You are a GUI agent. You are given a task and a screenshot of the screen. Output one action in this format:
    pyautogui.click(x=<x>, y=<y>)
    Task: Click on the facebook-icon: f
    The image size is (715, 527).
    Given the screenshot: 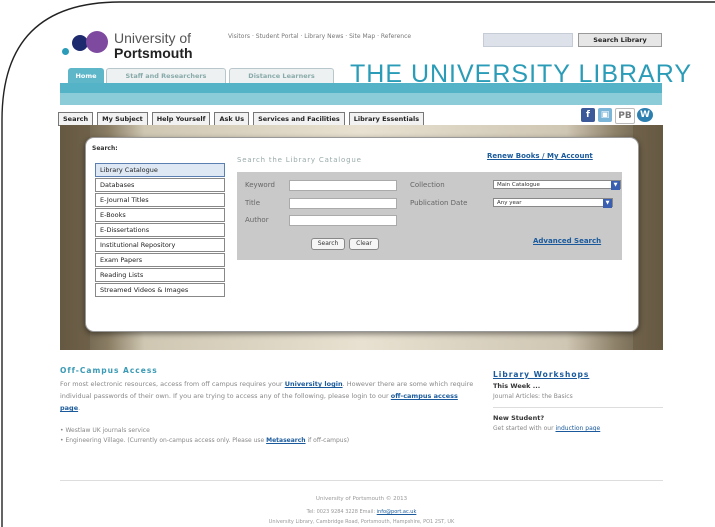 What is the action you would take?
    pyautogui.click(x=588, y=115)
    